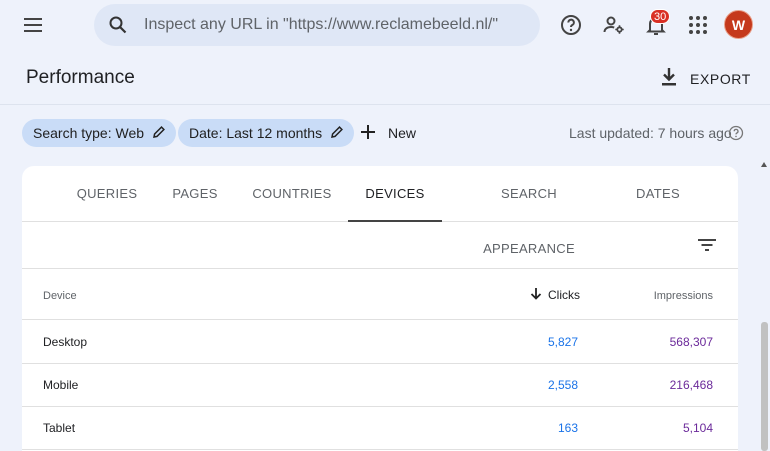 This screenshot has width=770, height=451. Describe the element at coordinates (380, 342) in the screenshot. I see `table-row: Desktop 5,827 568,307` at that location.